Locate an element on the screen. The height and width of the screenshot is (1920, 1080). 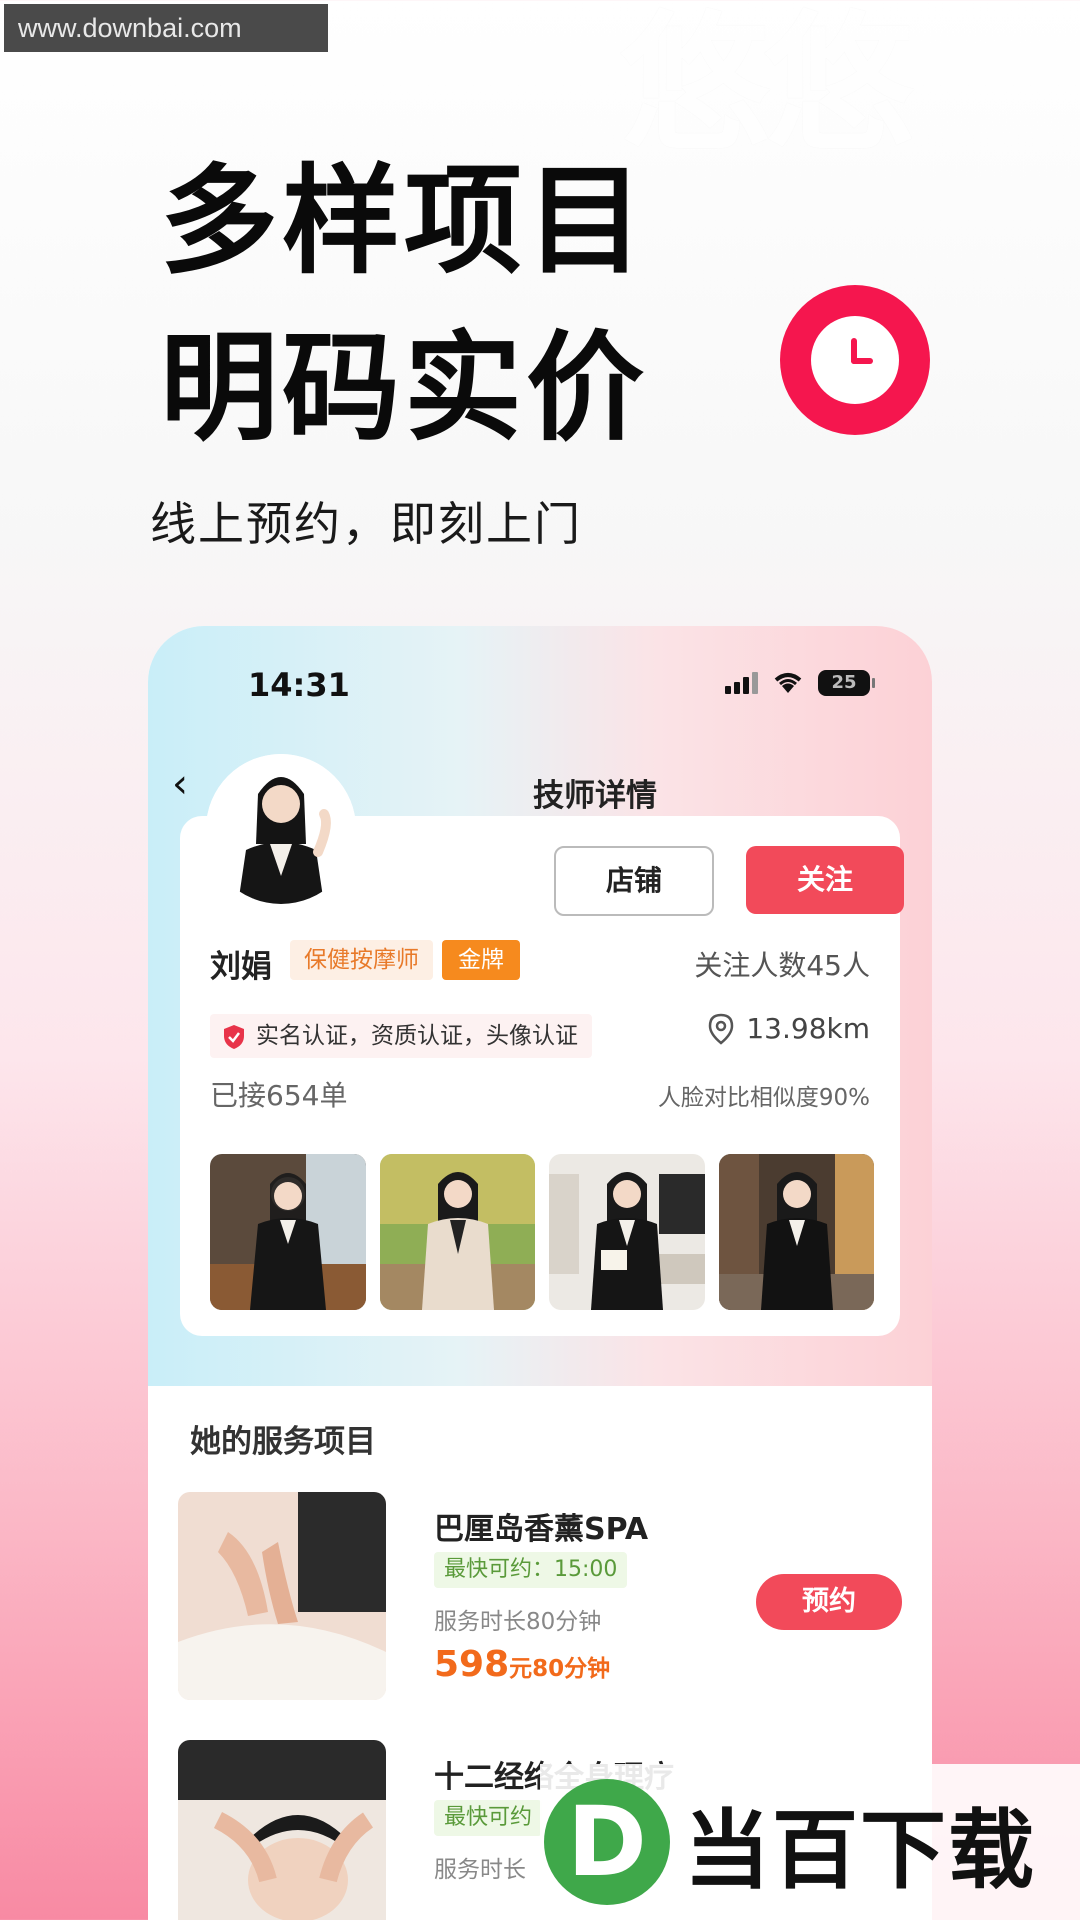
orders-count: 已接654单 is located at coordinates (279, 1095).